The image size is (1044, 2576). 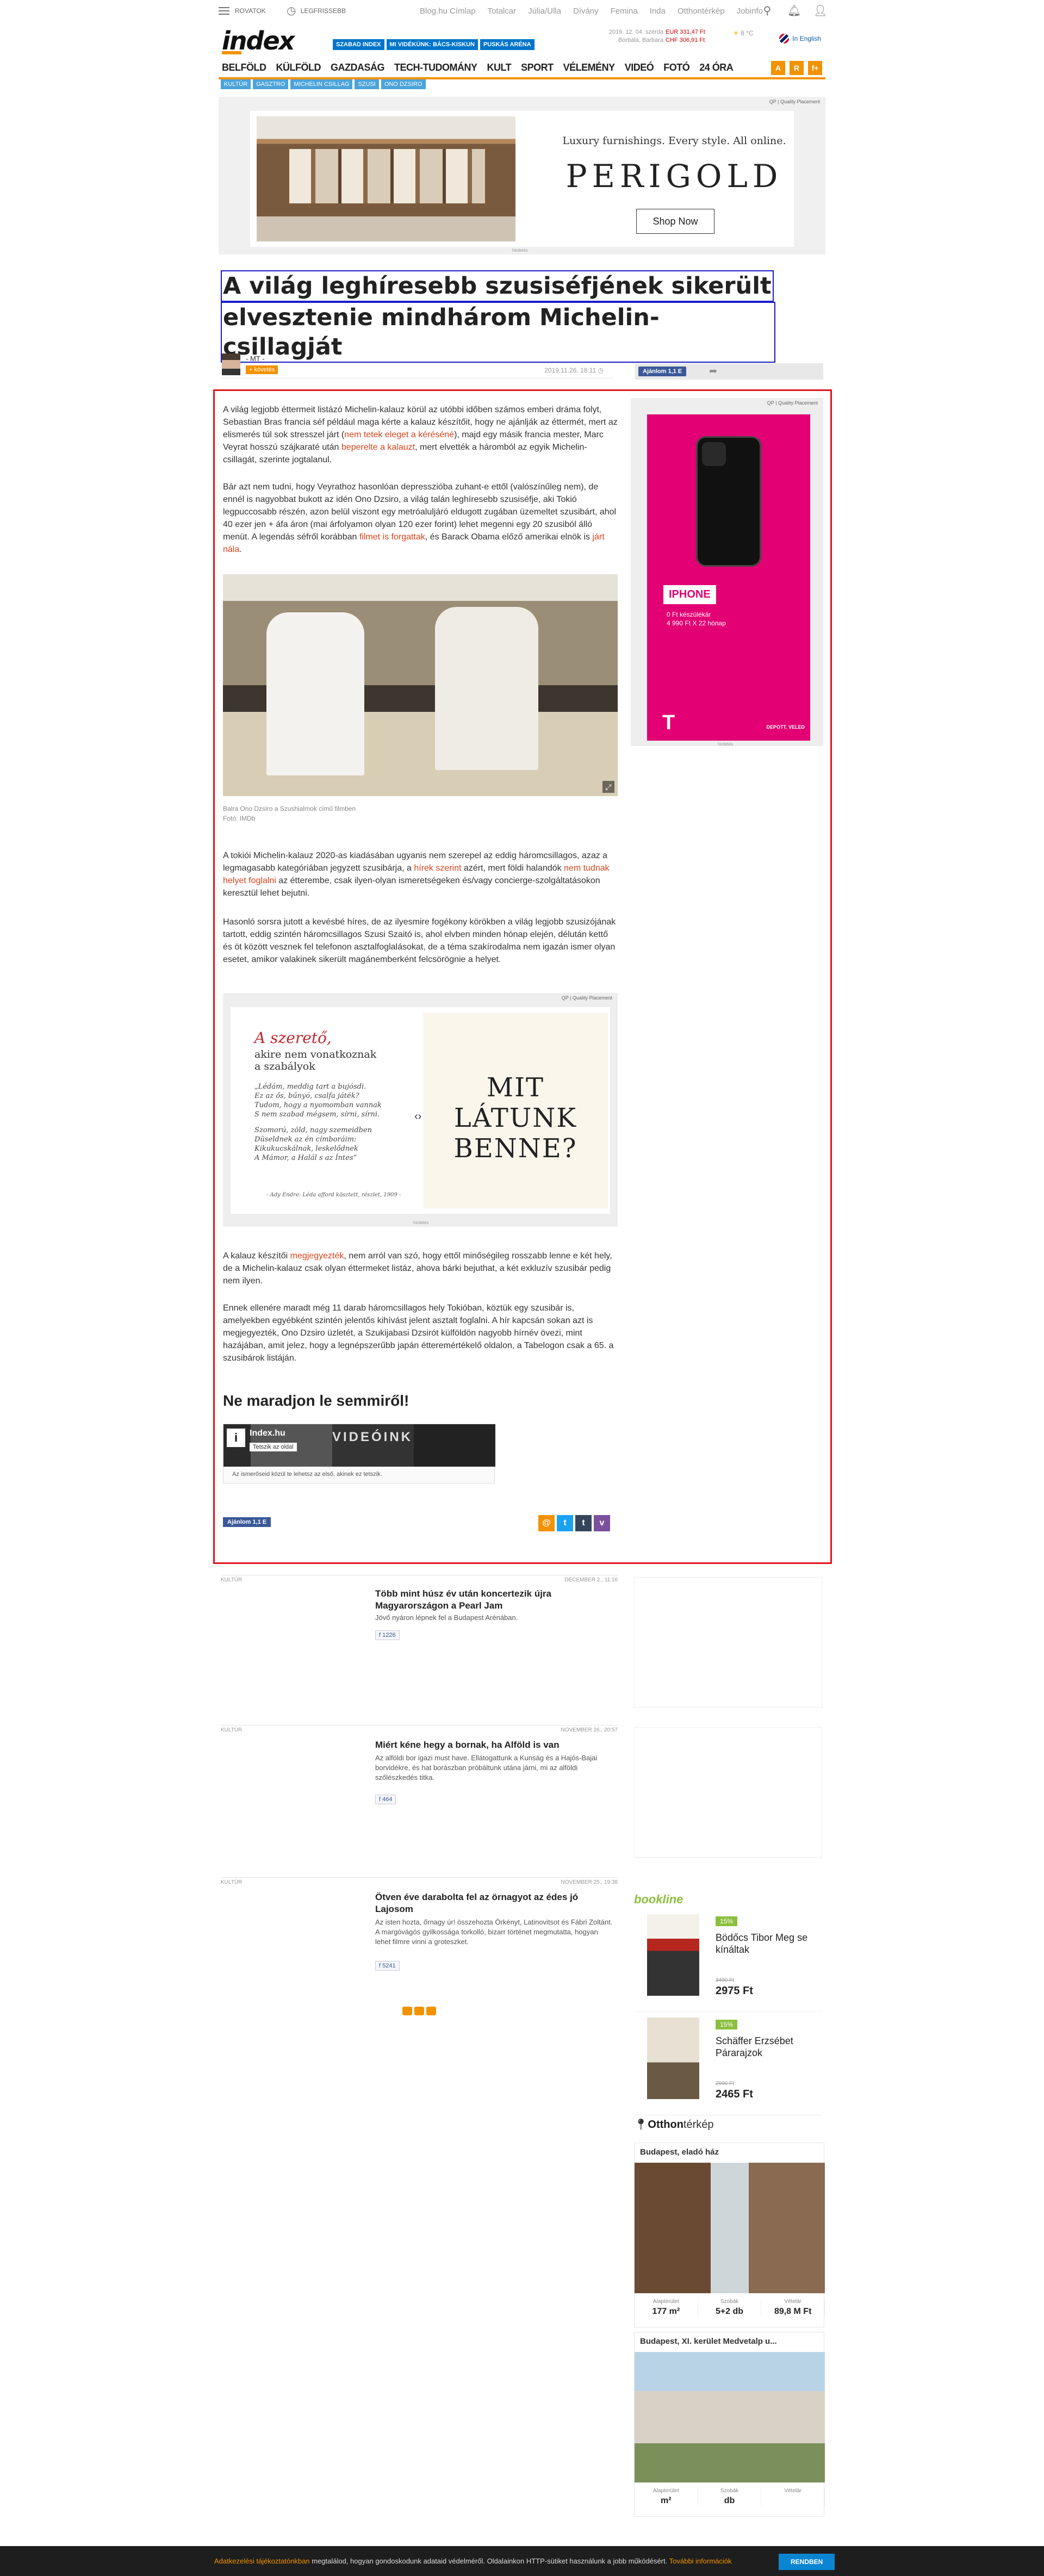 I want to click on android-icon: A, so click(x=778, y=68).